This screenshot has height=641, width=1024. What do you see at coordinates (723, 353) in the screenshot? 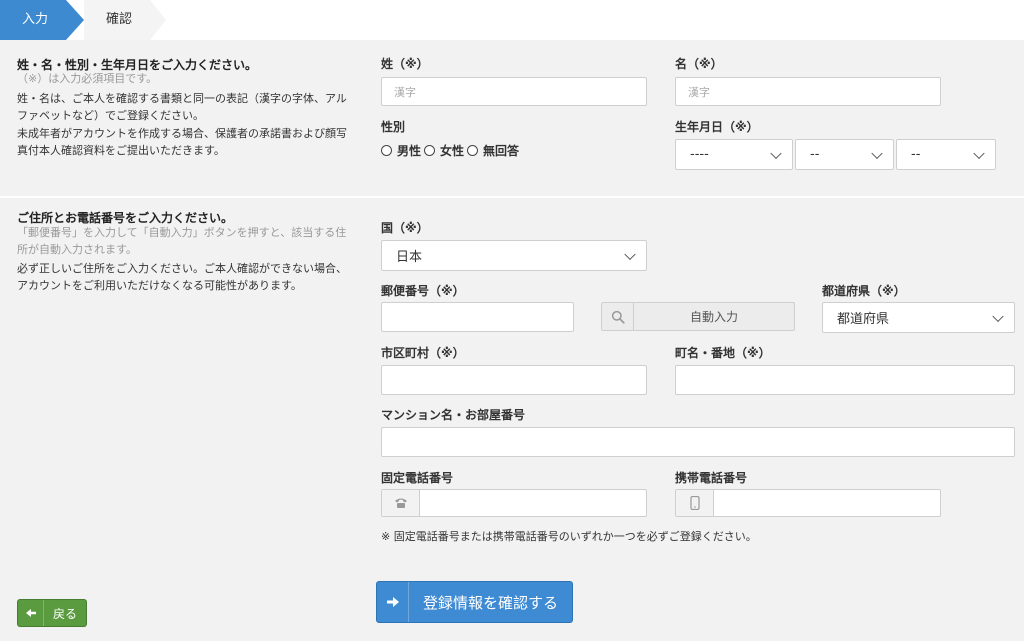
I see `street-label: 町名・番地（※）` at bounding box center [723, 353].